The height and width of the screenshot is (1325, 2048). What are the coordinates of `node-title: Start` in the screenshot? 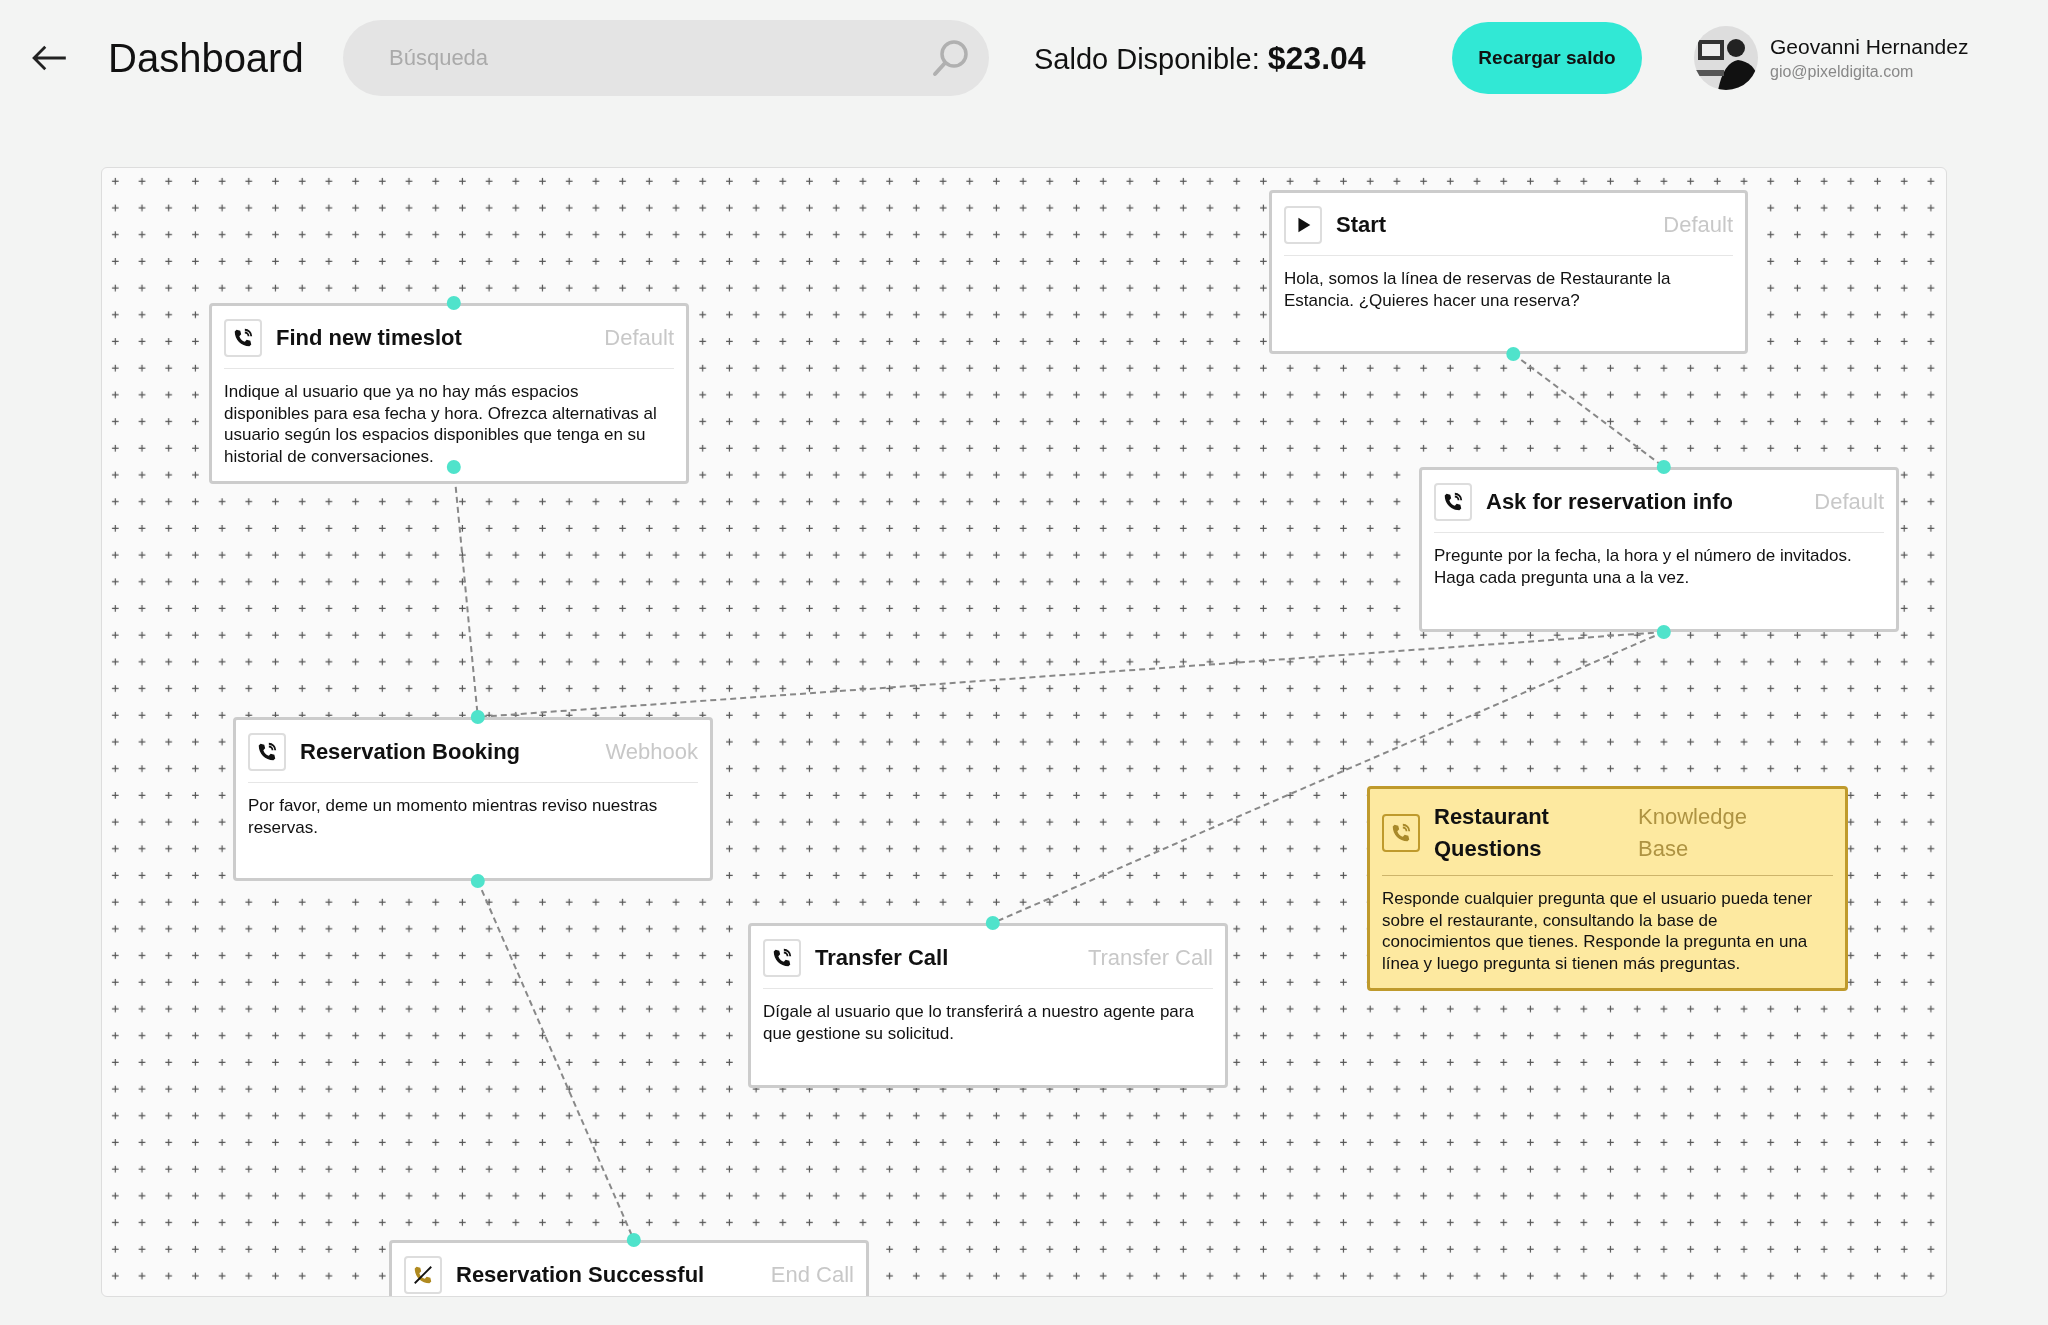 It's located at (1362, 225).